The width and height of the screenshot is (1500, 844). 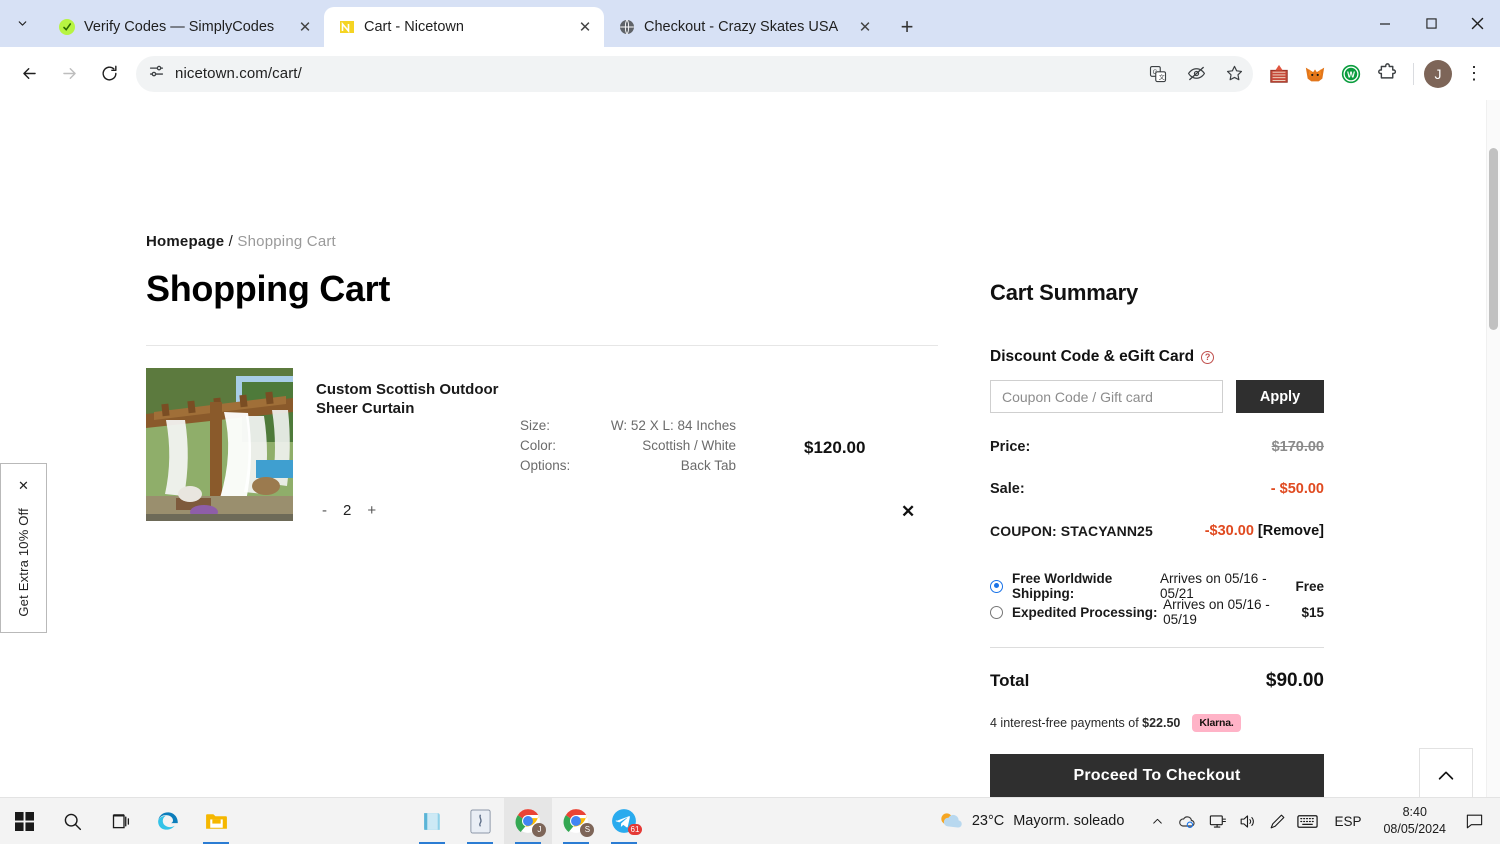 I want to click on shipping-option-eta: Arrives on 05/16 - 05/19, so click(x=1216, y=612).